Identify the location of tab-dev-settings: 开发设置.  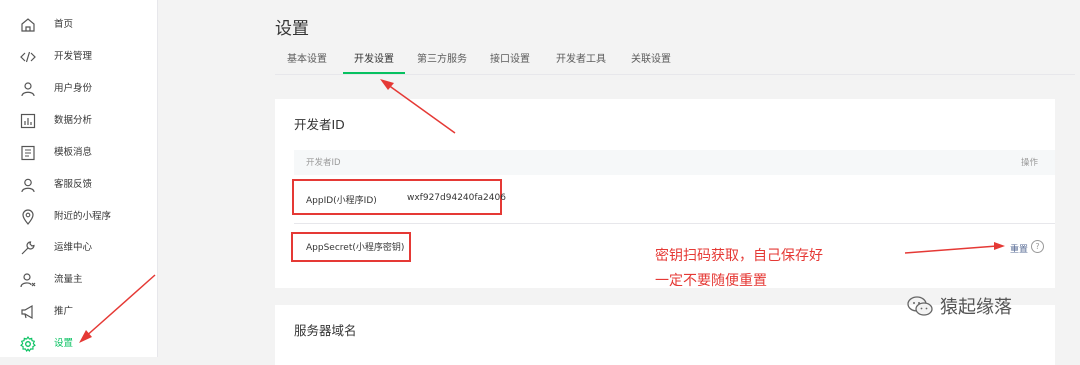
(374, 61).